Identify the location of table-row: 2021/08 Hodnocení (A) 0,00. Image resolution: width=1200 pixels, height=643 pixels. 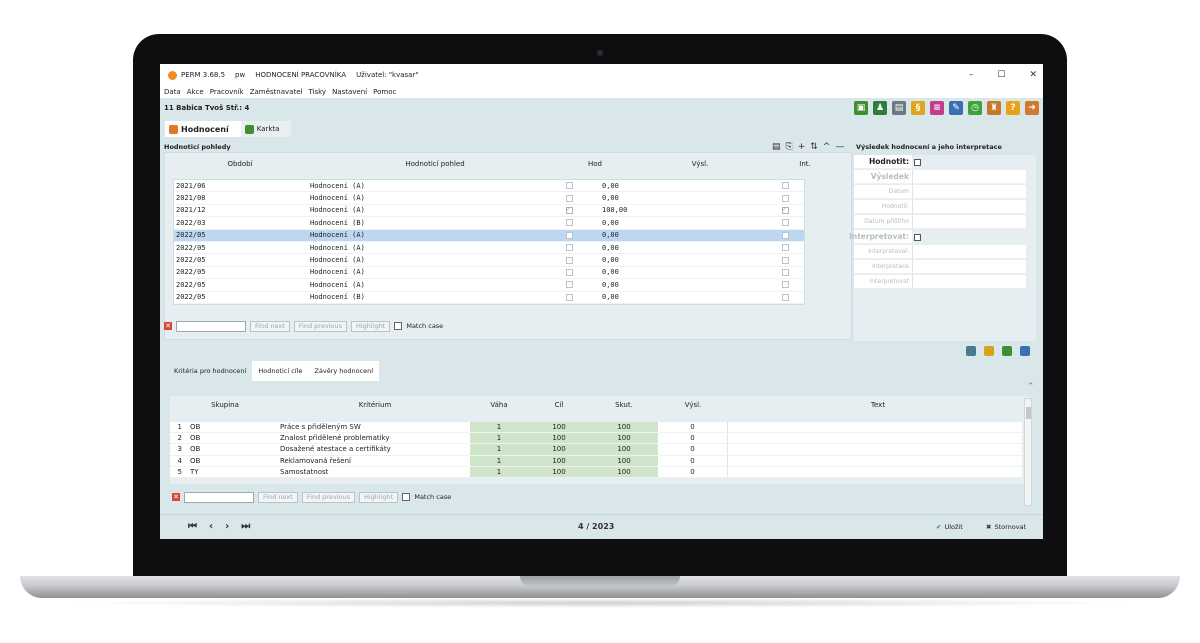
(489, 198).